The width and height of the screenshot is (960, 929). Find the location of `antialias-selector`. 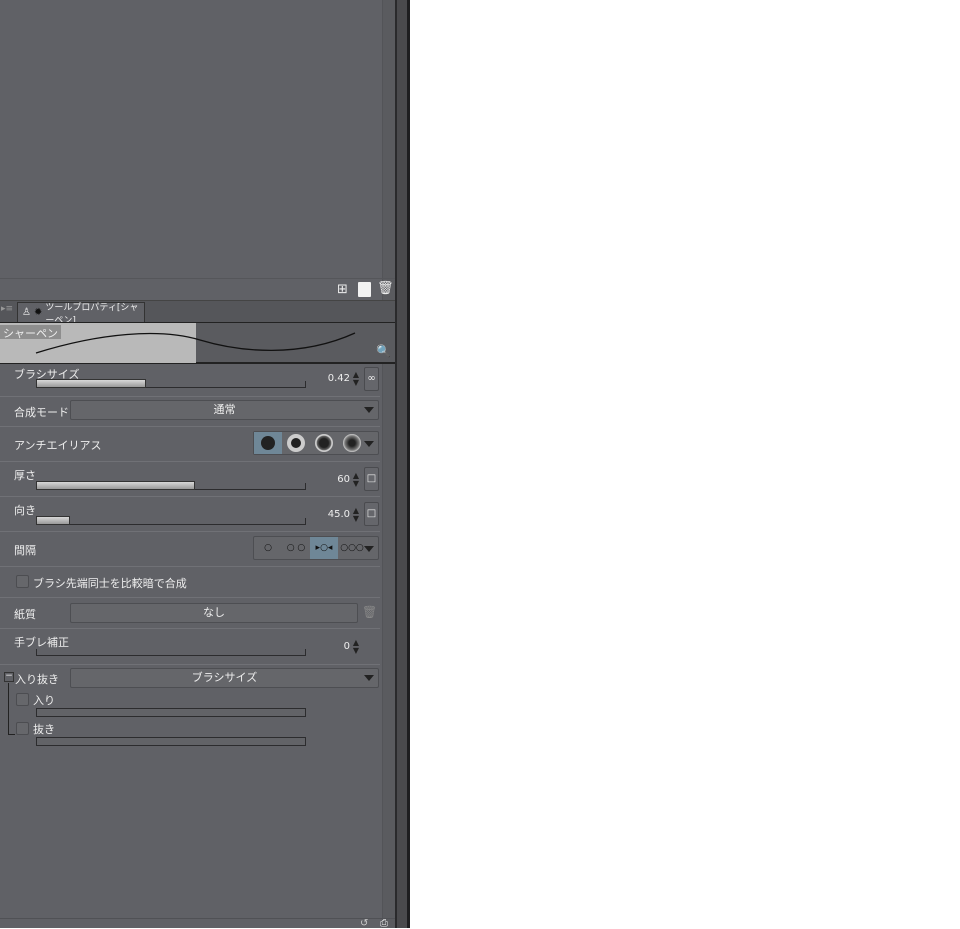

antialias-selector is located at coordinates (316, 443).